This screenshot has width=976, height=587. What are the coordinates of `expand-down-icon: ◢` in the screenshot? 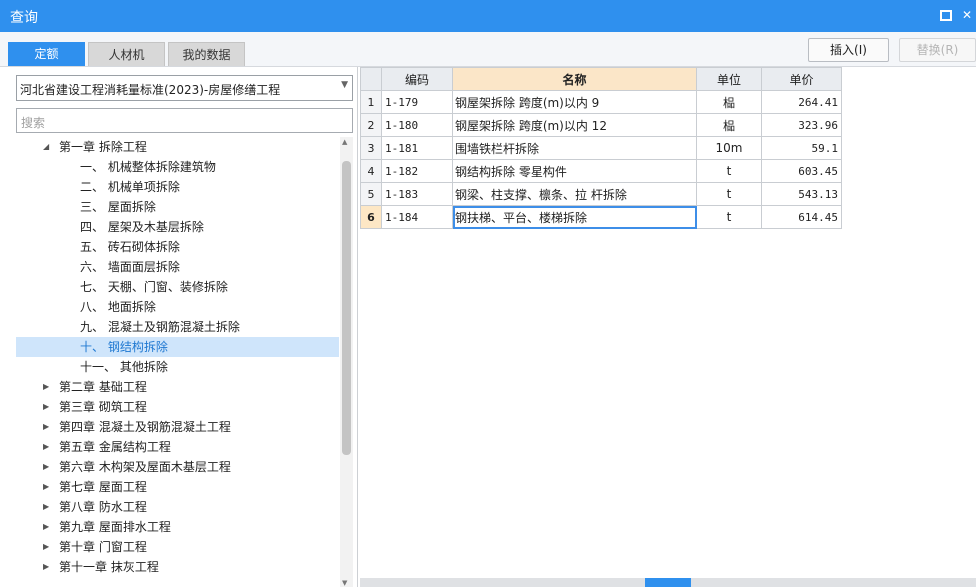 It's located at (46, 147).